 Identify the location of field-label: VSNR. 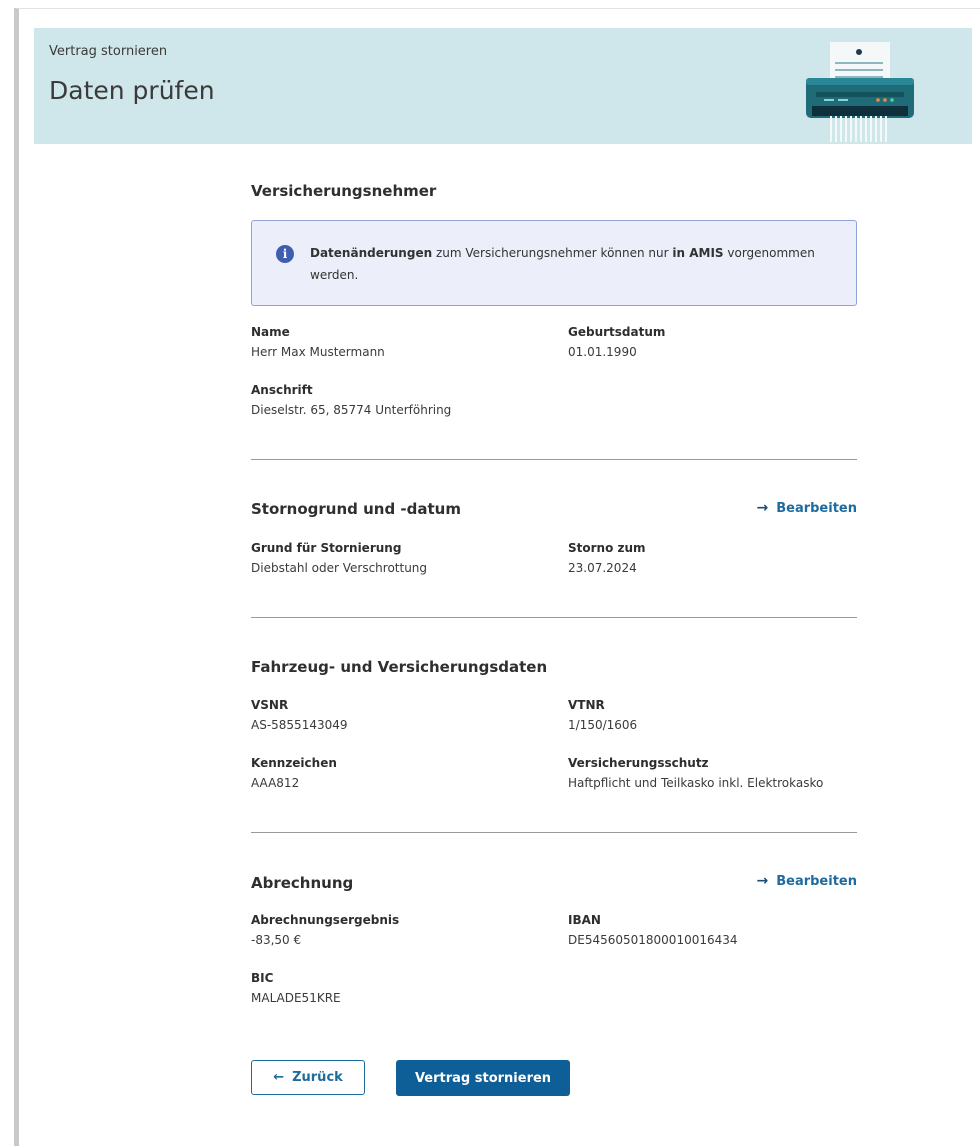
(270, 705).